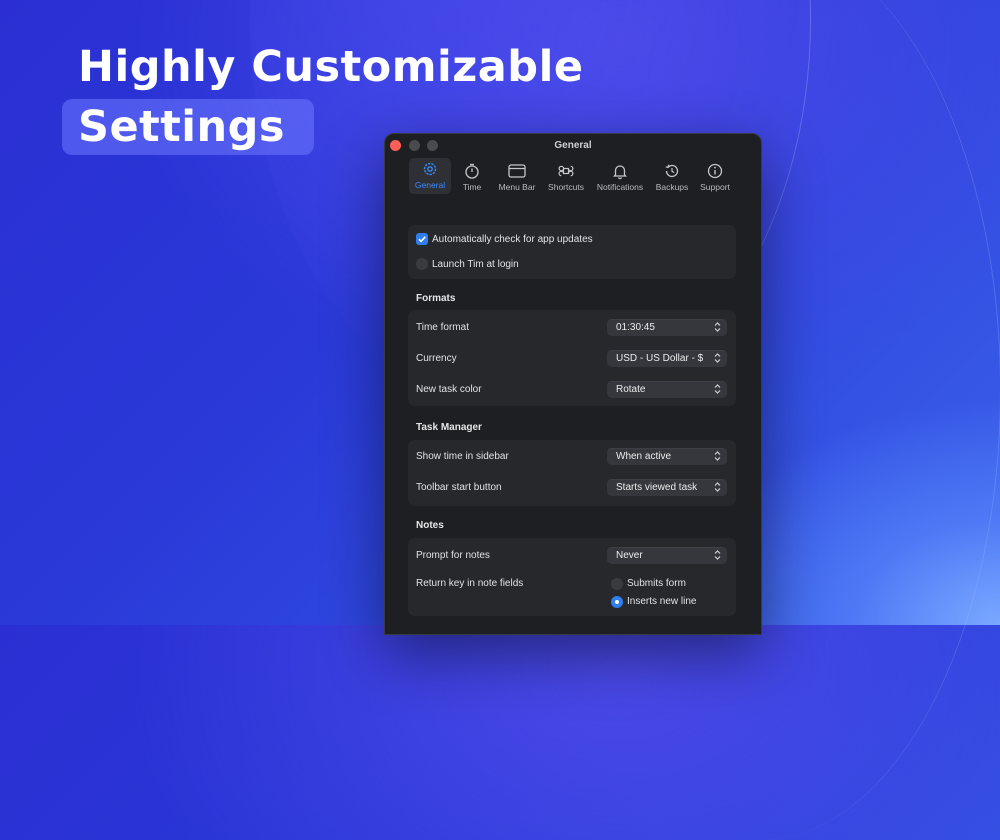 The height and width of the screenshot is (840, 1000). Describe the element at coordinates (449, 427) in the screenshot. I see `task-manager-heading: Task Manager` at that location.